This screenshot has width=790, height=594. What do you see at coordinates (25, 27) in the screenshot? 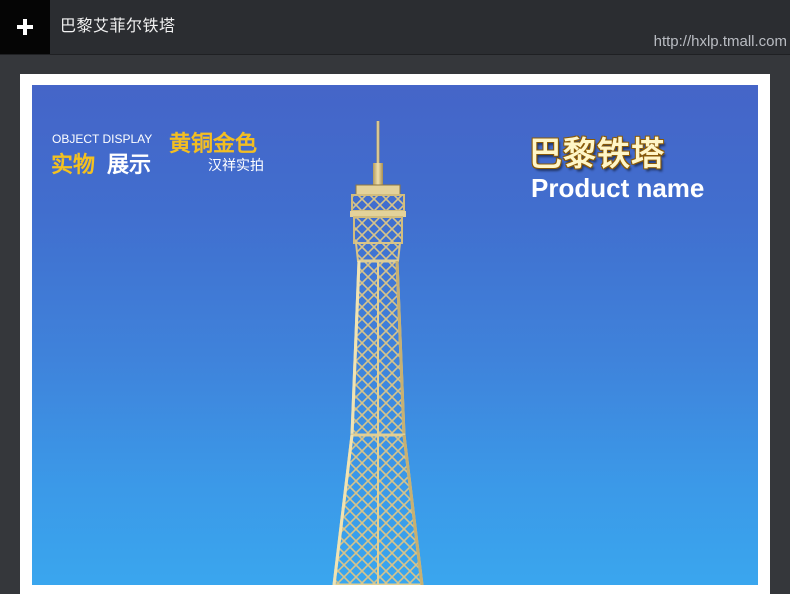
I see `add-button` at bounding box center [25, 27].